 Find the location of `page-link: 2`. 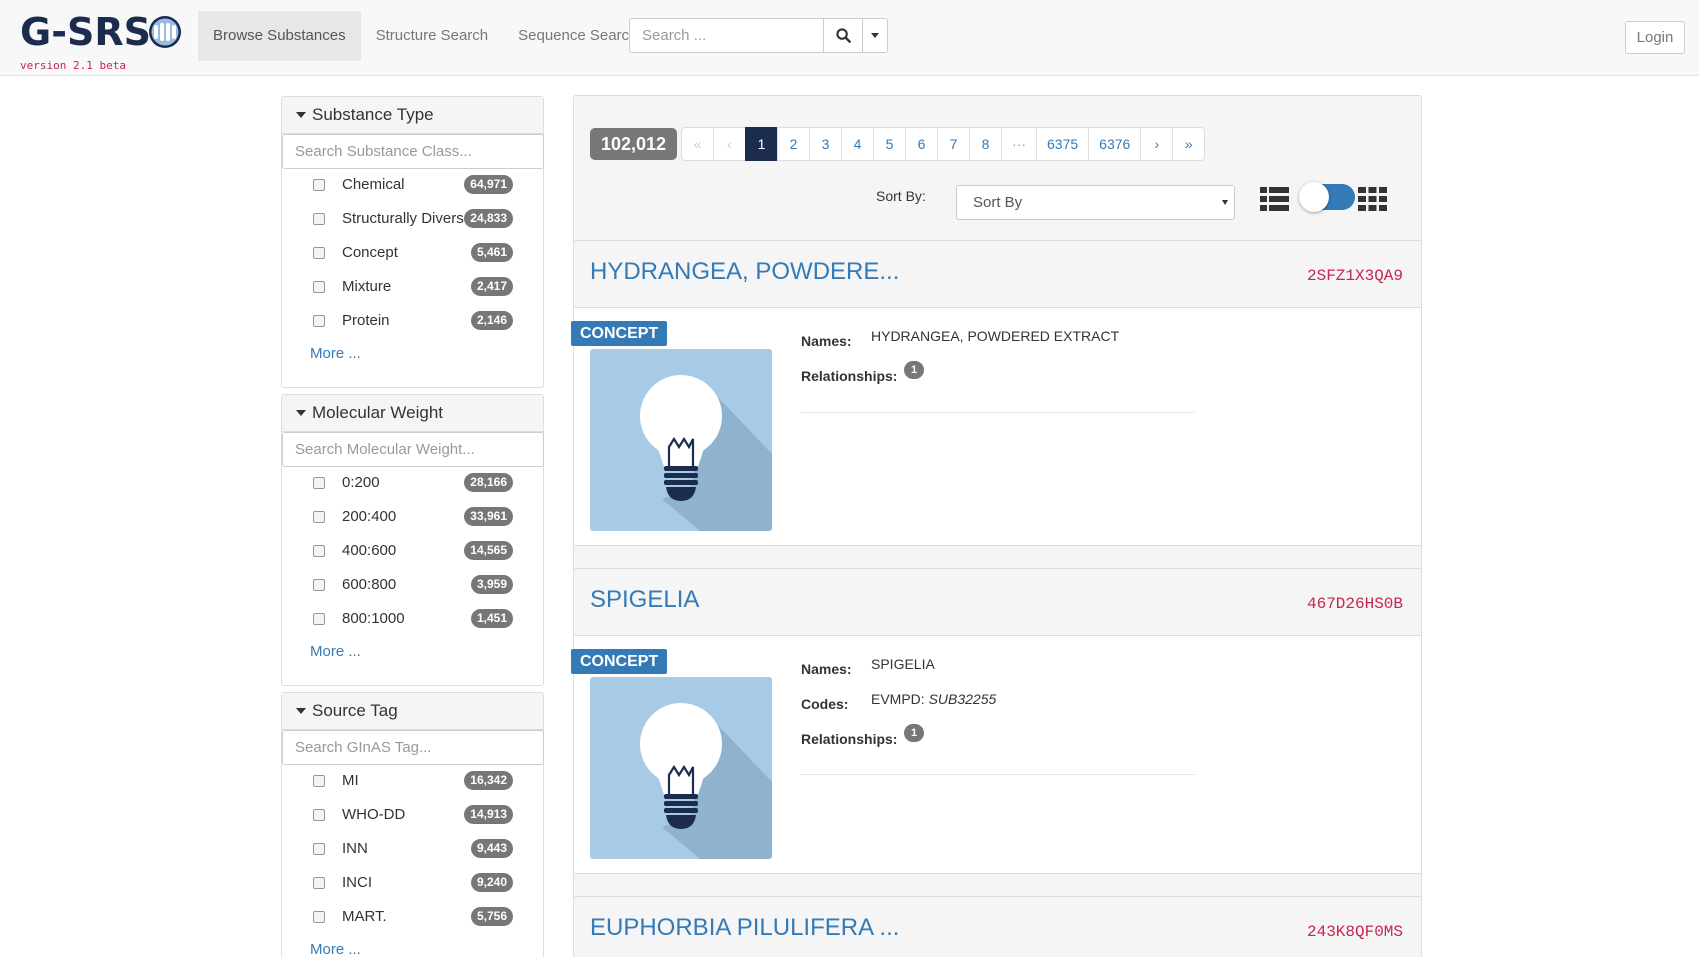

page-link: 2 is located at coordinates (793, 144).